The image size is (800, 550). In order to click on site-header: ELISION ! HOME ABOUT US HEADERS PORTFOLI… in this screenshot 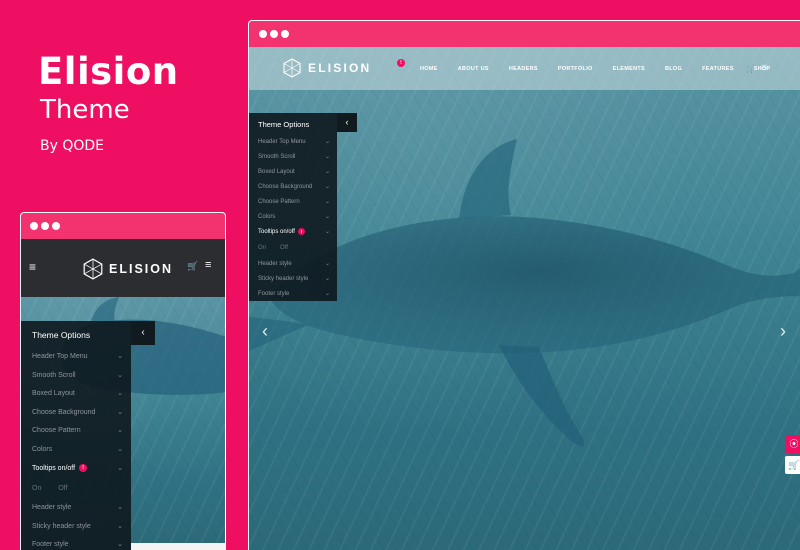, I will do `click(524, 68)`.